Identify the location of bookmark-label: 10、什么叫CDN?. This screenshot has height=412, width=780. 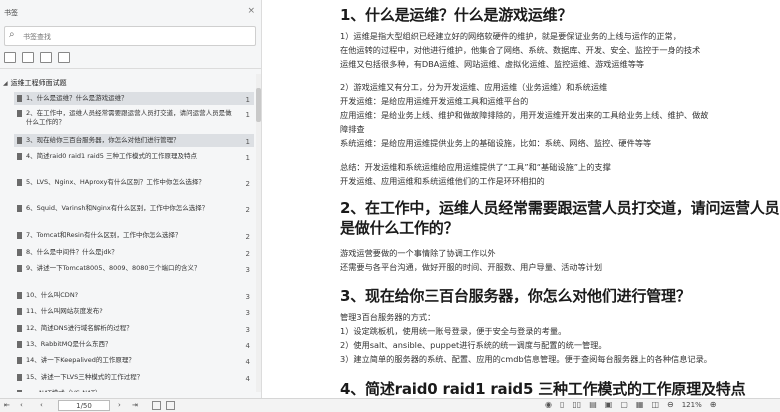
(52, 295).